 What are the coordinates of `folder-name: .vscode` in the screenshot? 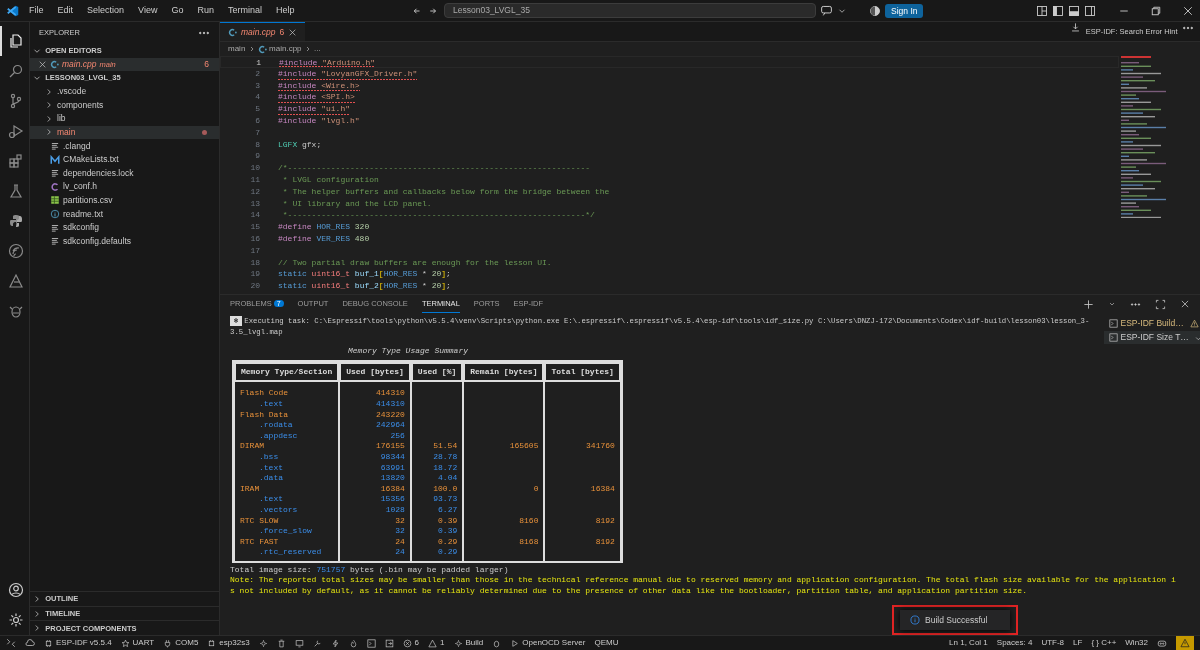 It's located at (72, 91).